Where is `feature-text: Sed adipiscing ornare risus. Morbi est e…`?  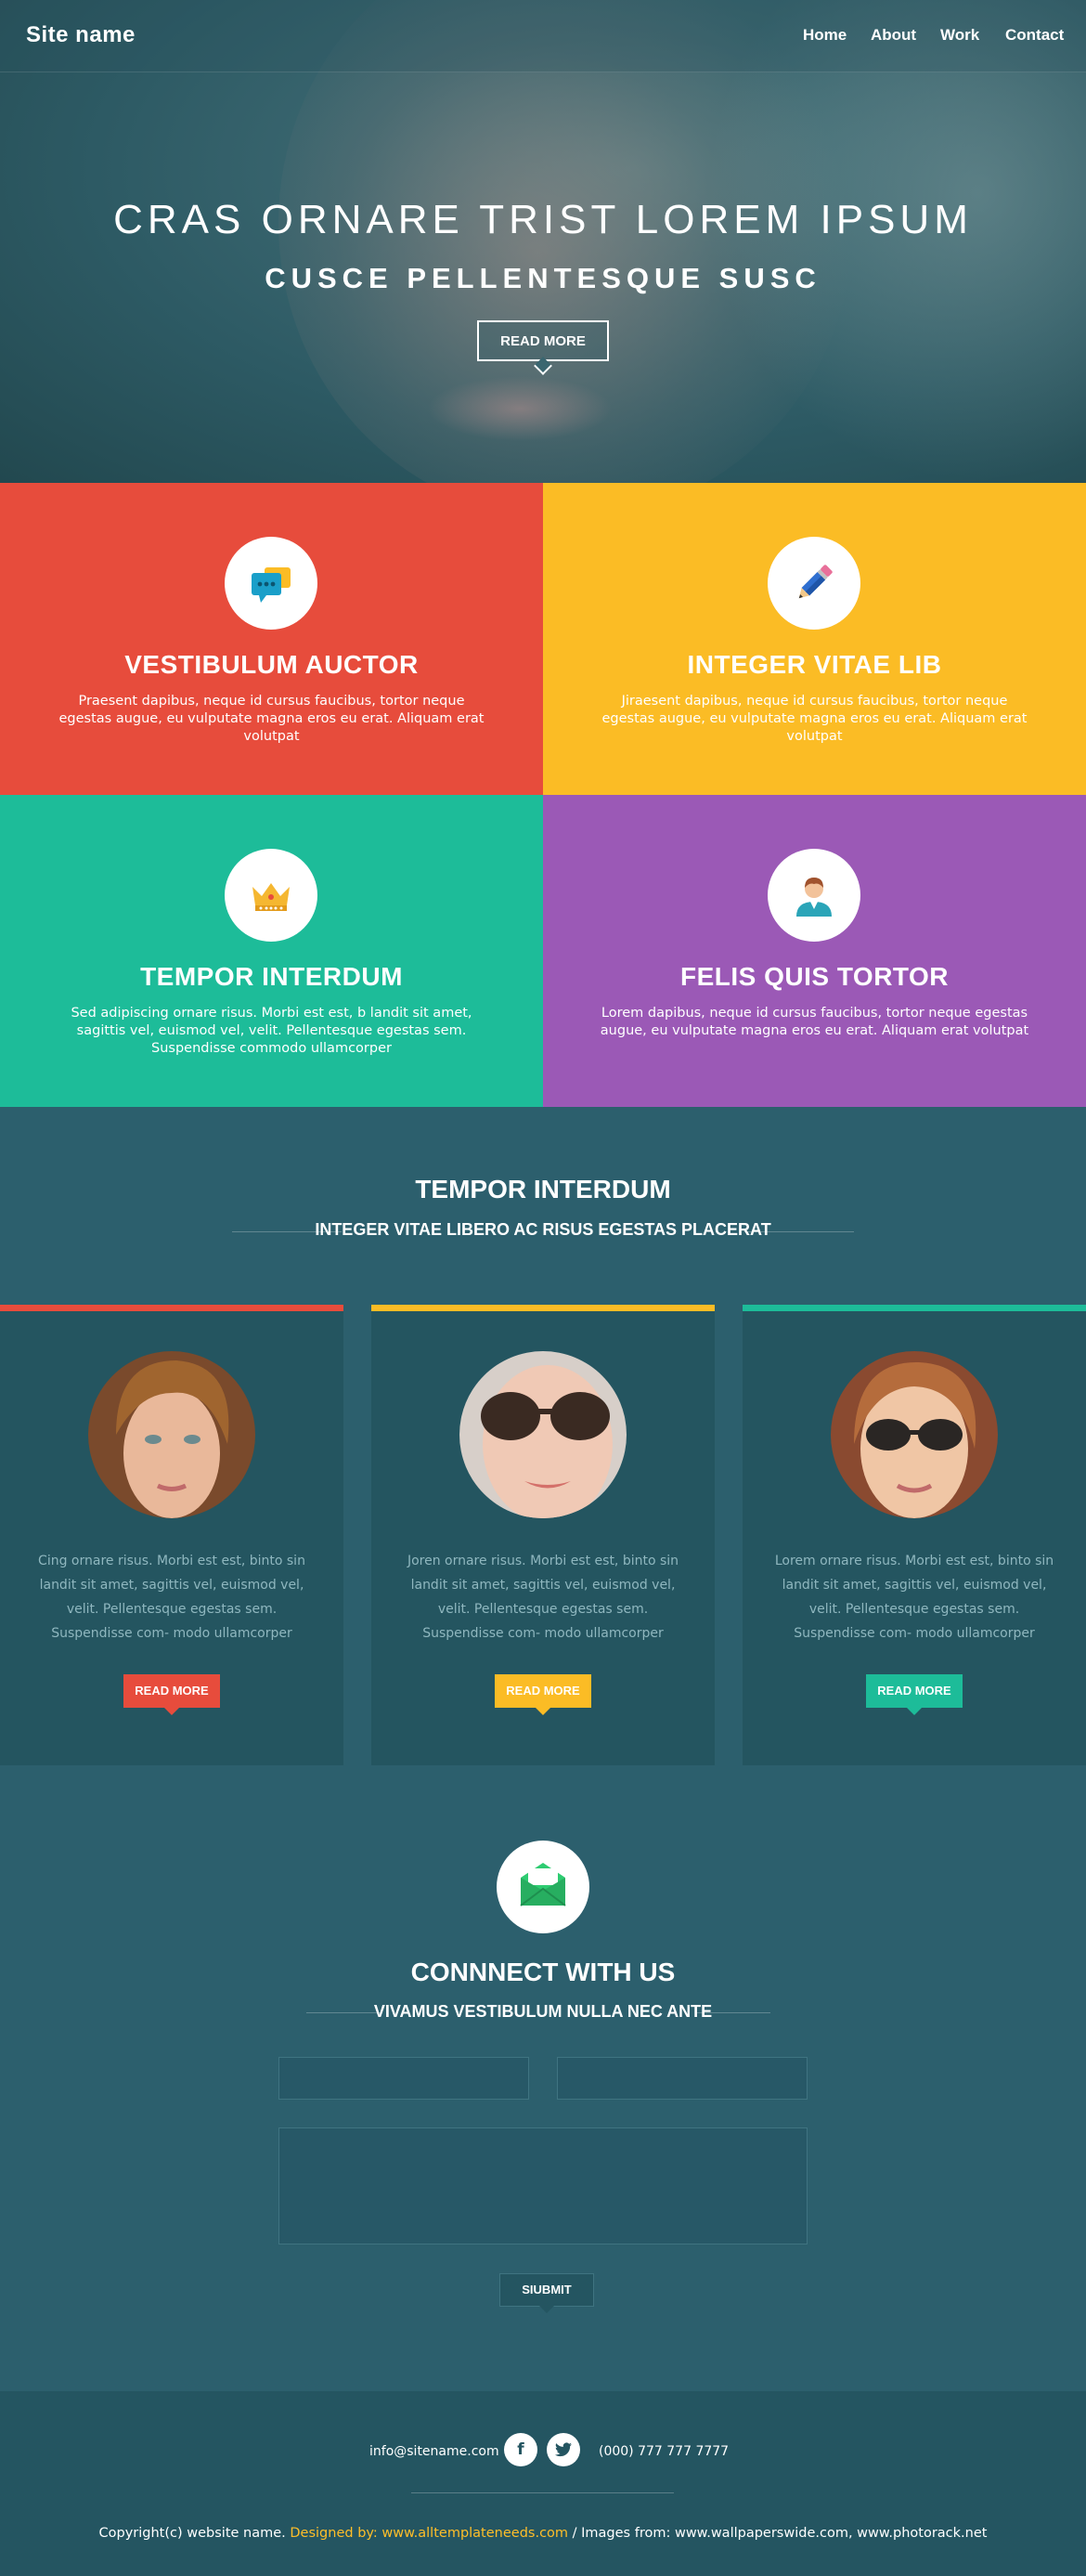
feature-text: Sed adipiscing ornare risus. Morbi est e… is located at coordinates (271, 1031).